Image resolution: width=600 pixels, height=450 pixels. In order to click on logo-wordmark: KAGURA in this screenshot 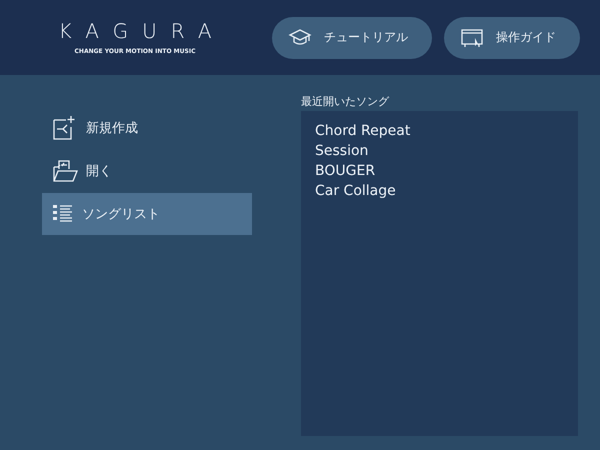, I will do `click(142, 31)`.